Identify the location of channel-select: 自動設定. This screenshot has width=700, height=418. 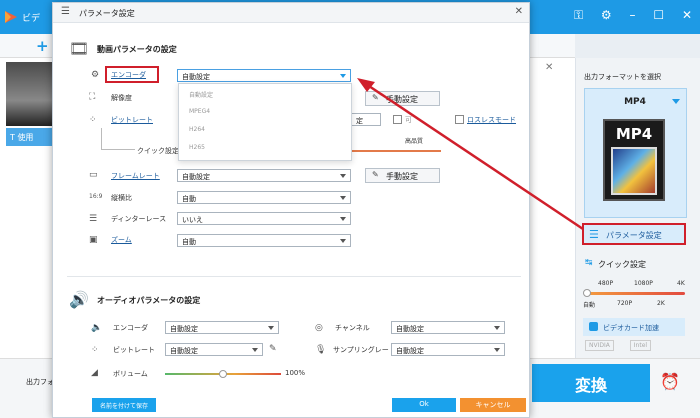
(448, 327).